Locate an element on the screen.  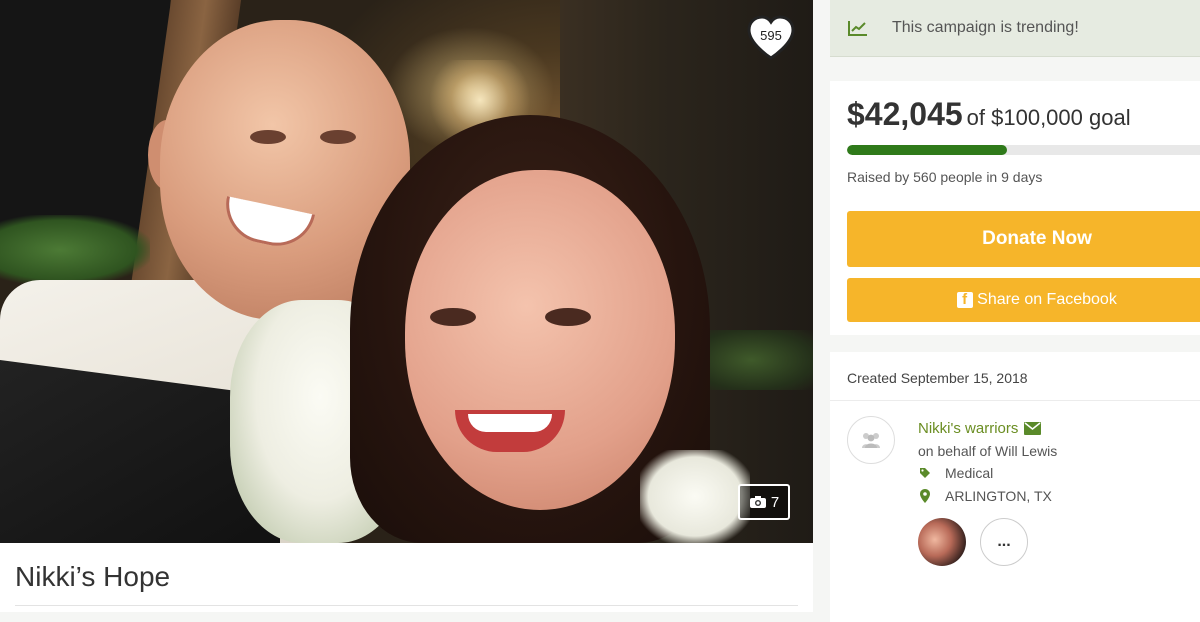
organizer-name-link: Nikki's warriors is located at coordinates (980, 428).